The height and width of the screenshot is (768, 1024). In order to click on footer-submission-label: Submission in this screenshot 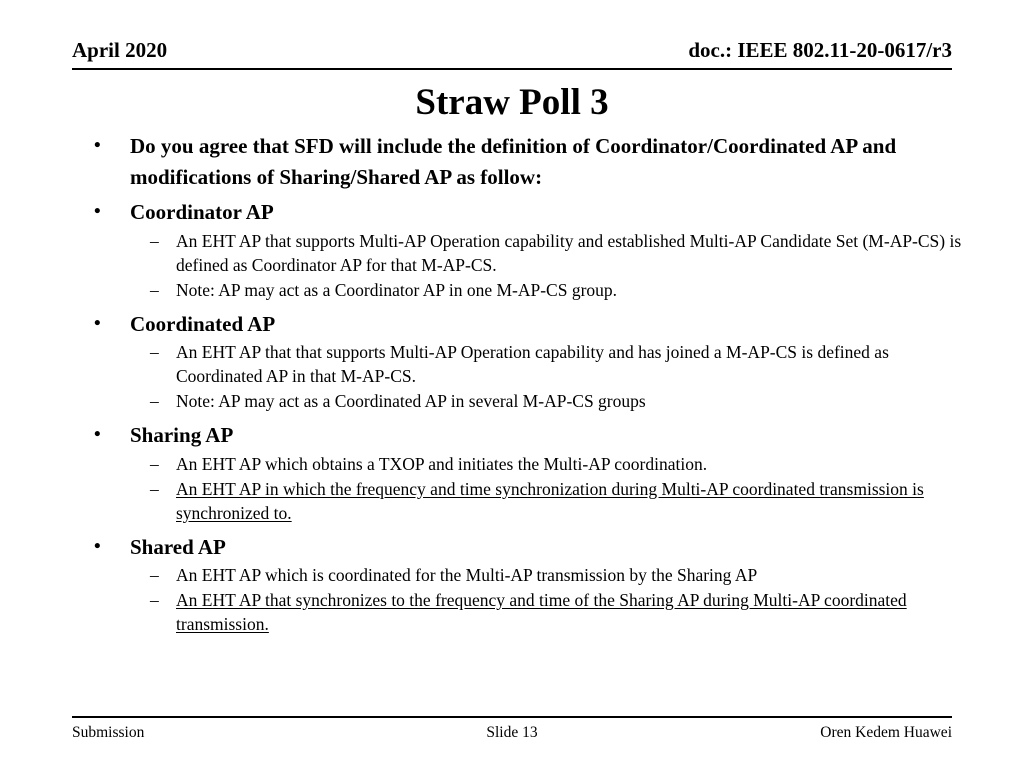, I will do `click(108, 732)`.